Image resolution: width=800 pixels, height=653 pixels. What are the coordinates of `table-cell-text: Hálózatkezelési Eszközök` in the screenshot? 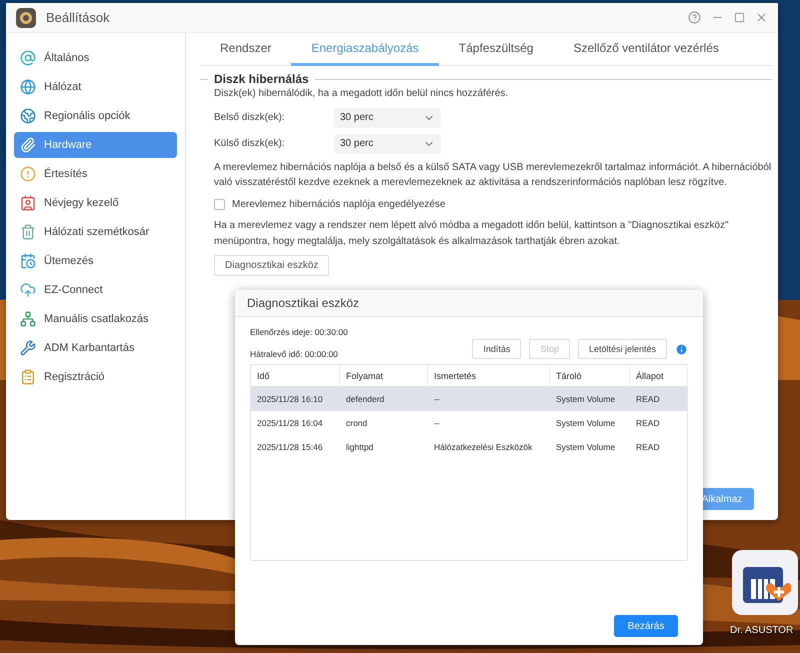 It's located at (483, 447).